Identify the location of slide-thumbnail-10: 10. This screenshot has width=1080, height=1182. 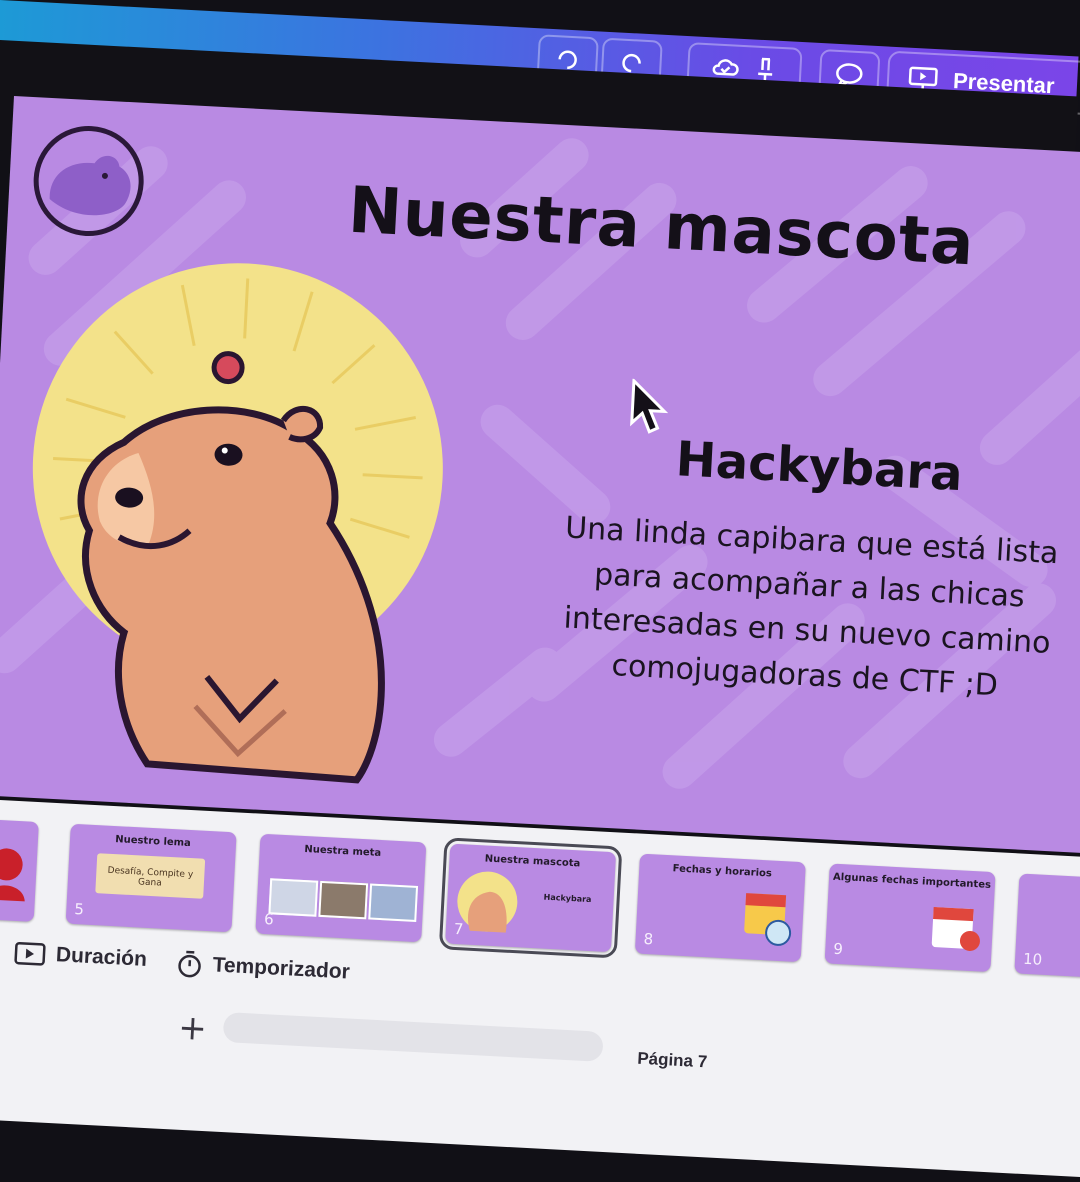
(1047, 928).